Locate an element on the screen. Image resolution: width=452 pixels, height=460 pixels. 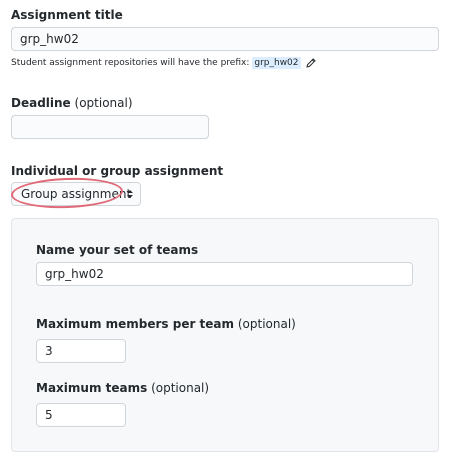
max-members-label-text: Maximum members per team is located at coordinates (135, 324).